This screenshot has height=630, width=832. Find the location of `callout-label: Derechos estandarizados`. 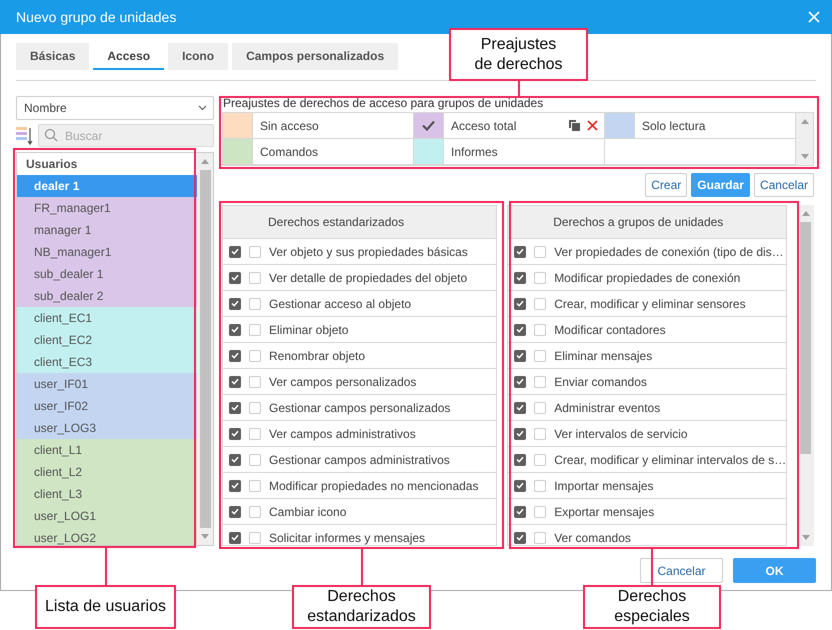

callout-label: Derechos estandarizados is located at coordinates (361, 607).